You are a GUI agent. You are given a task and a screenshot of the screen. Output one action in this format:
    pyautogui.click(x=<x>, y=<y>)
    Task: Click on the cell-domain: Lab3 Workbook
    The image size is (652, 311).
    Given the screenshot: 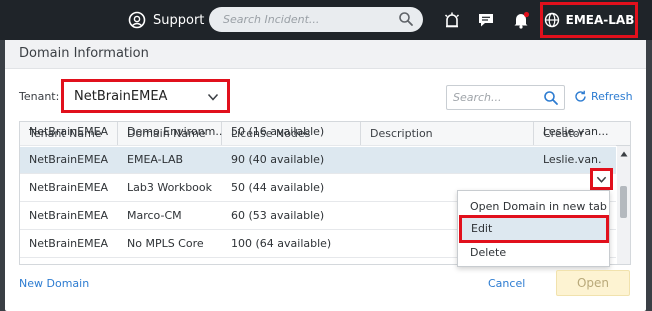 What is the action you would take?
    pyautogui.click(x=170, y=187)
    